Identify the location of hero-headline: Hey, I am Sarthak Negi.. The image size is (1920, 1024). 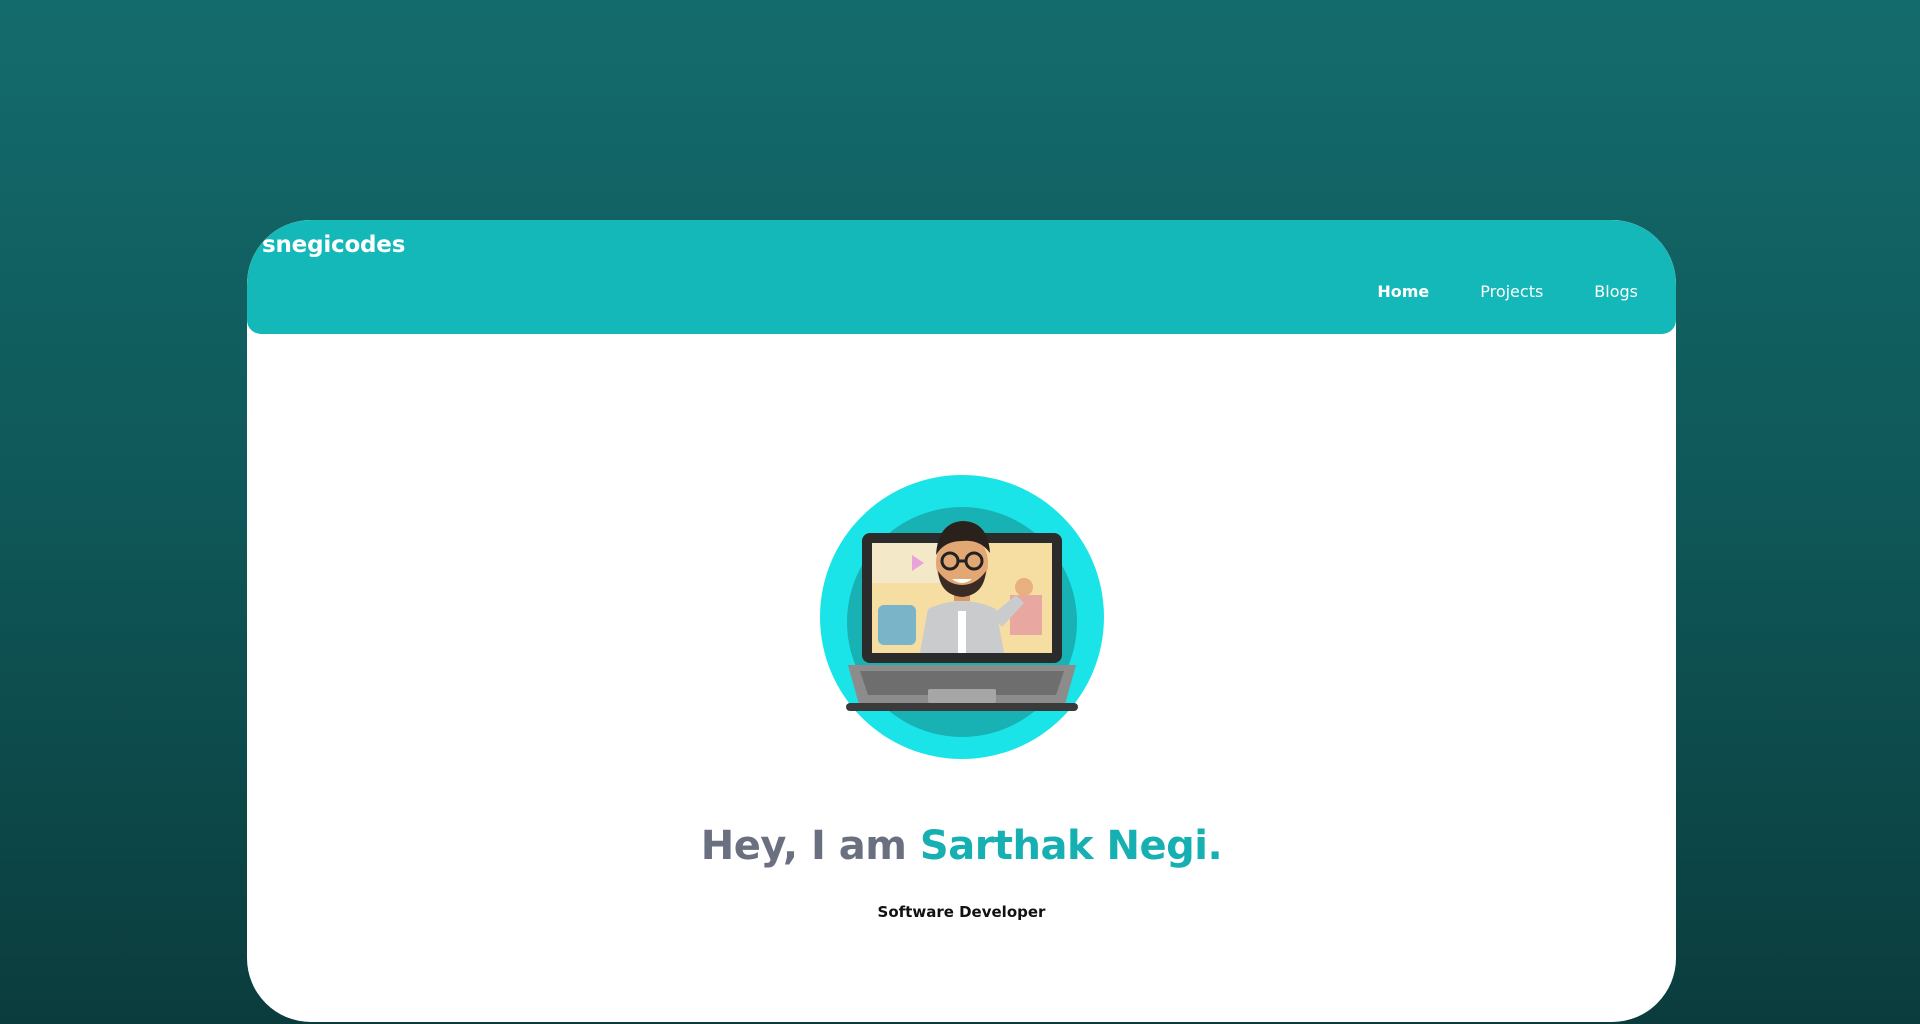
(961, 846).